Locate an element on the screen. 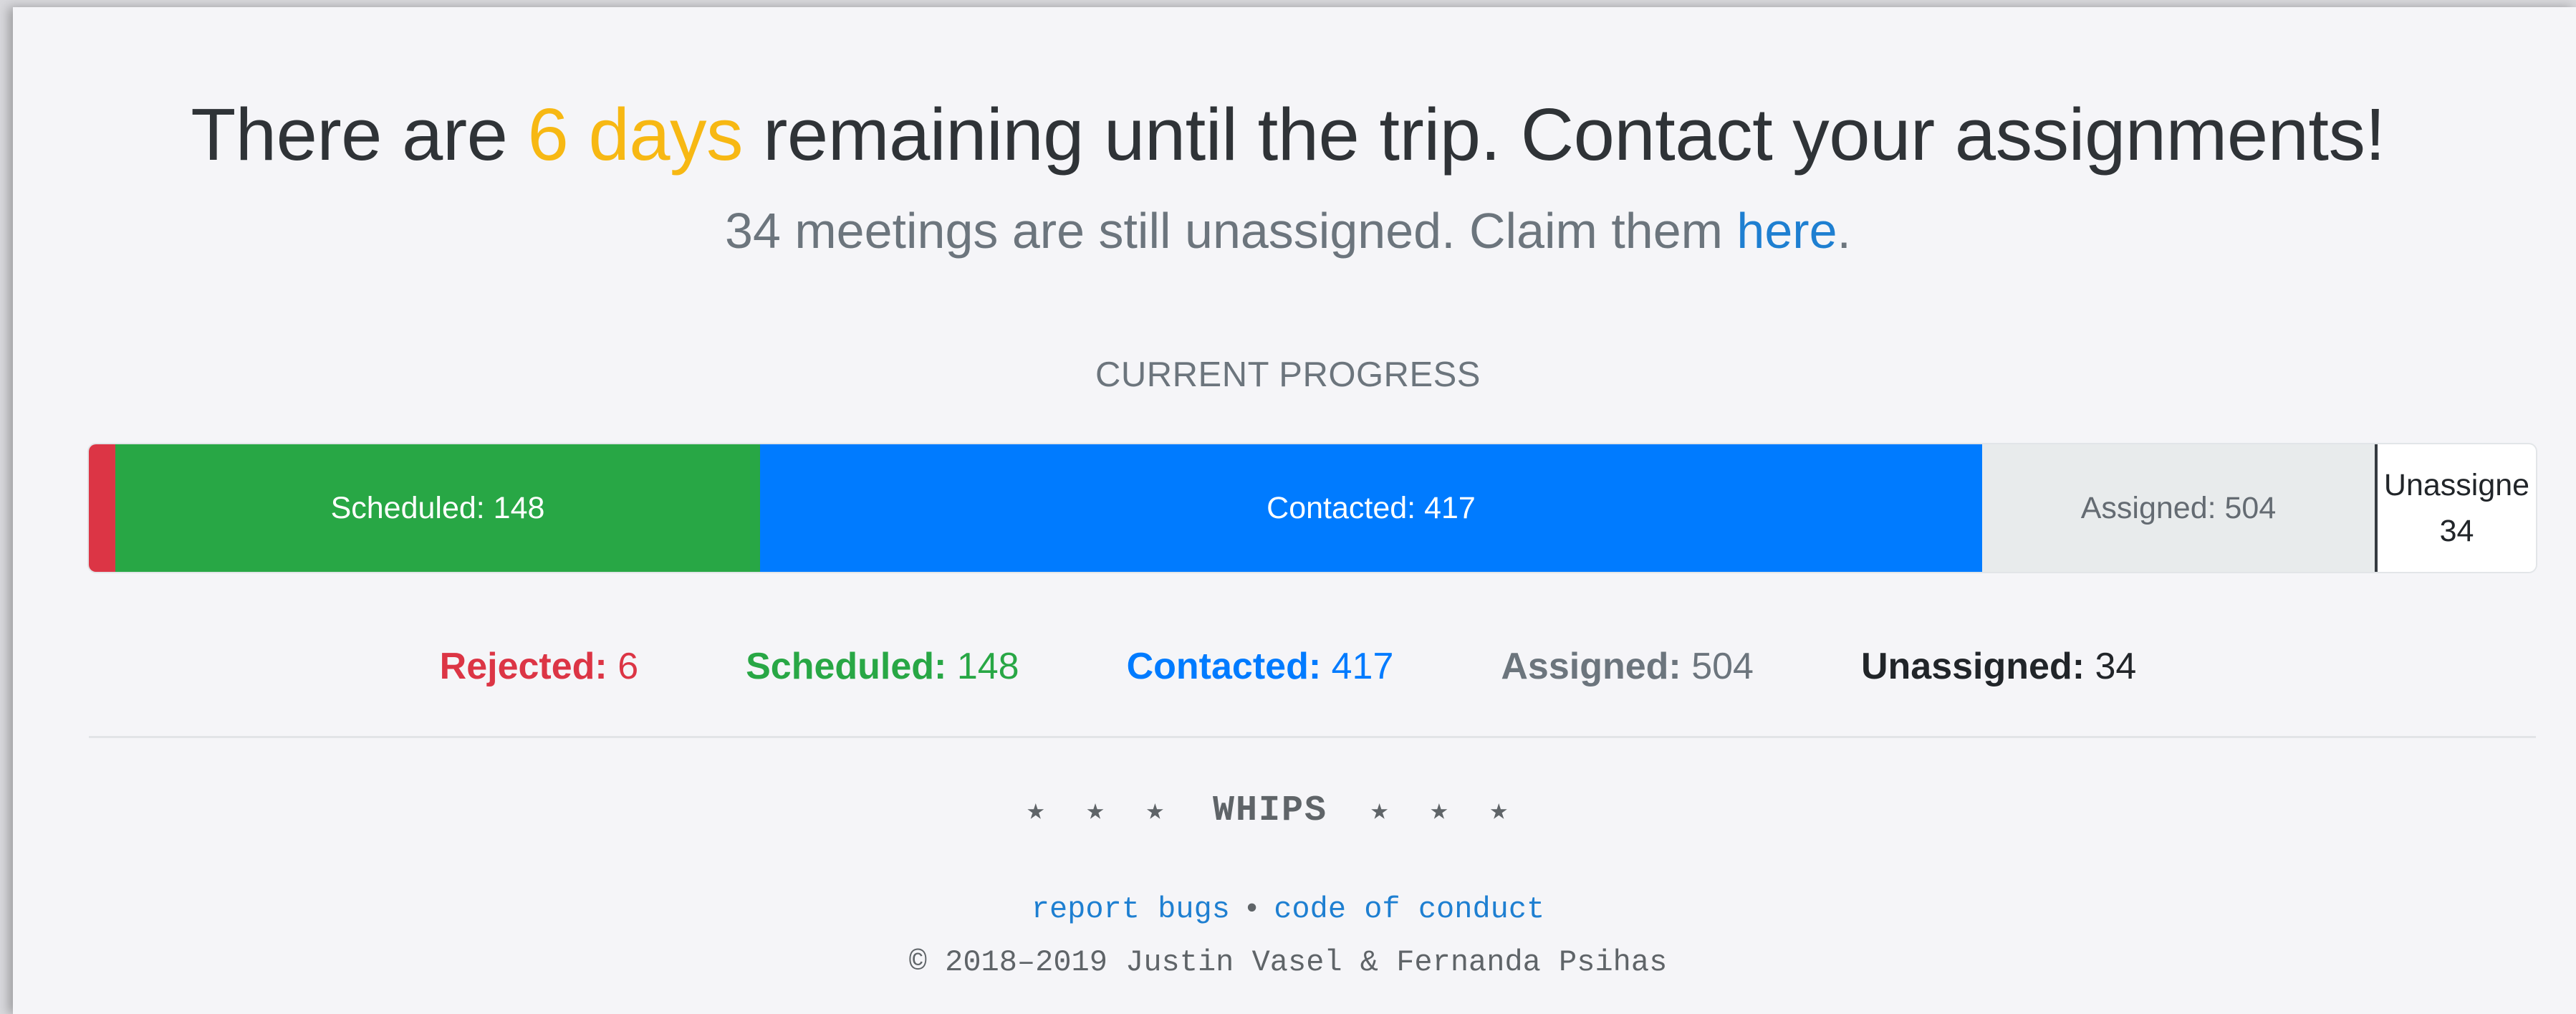 The image size is (2576, 1014). legend-unassigned-label: Unassigned: is located at coordinates (1973, 666).